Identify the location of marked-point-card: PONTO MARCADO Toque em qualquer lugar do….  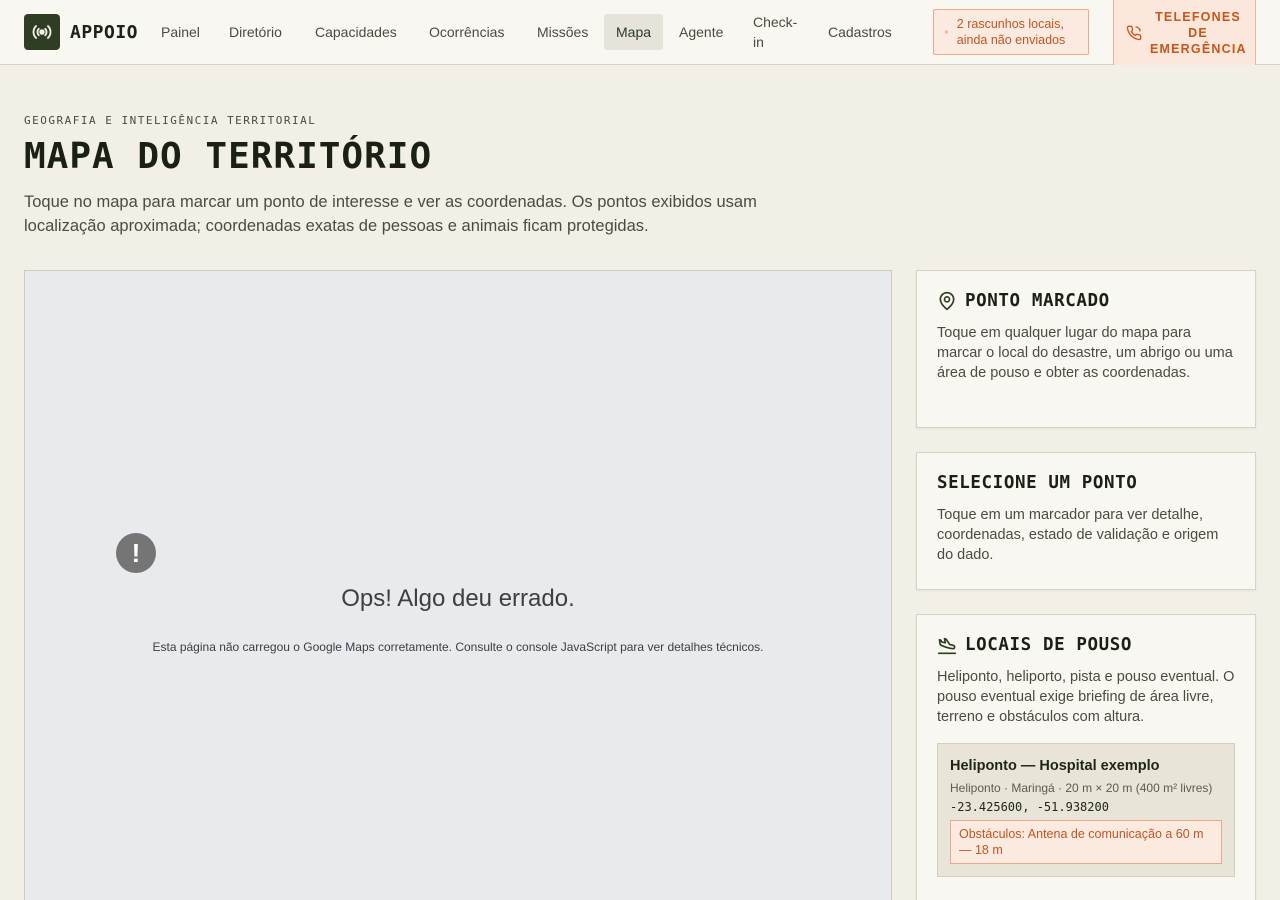
(1086, 349).